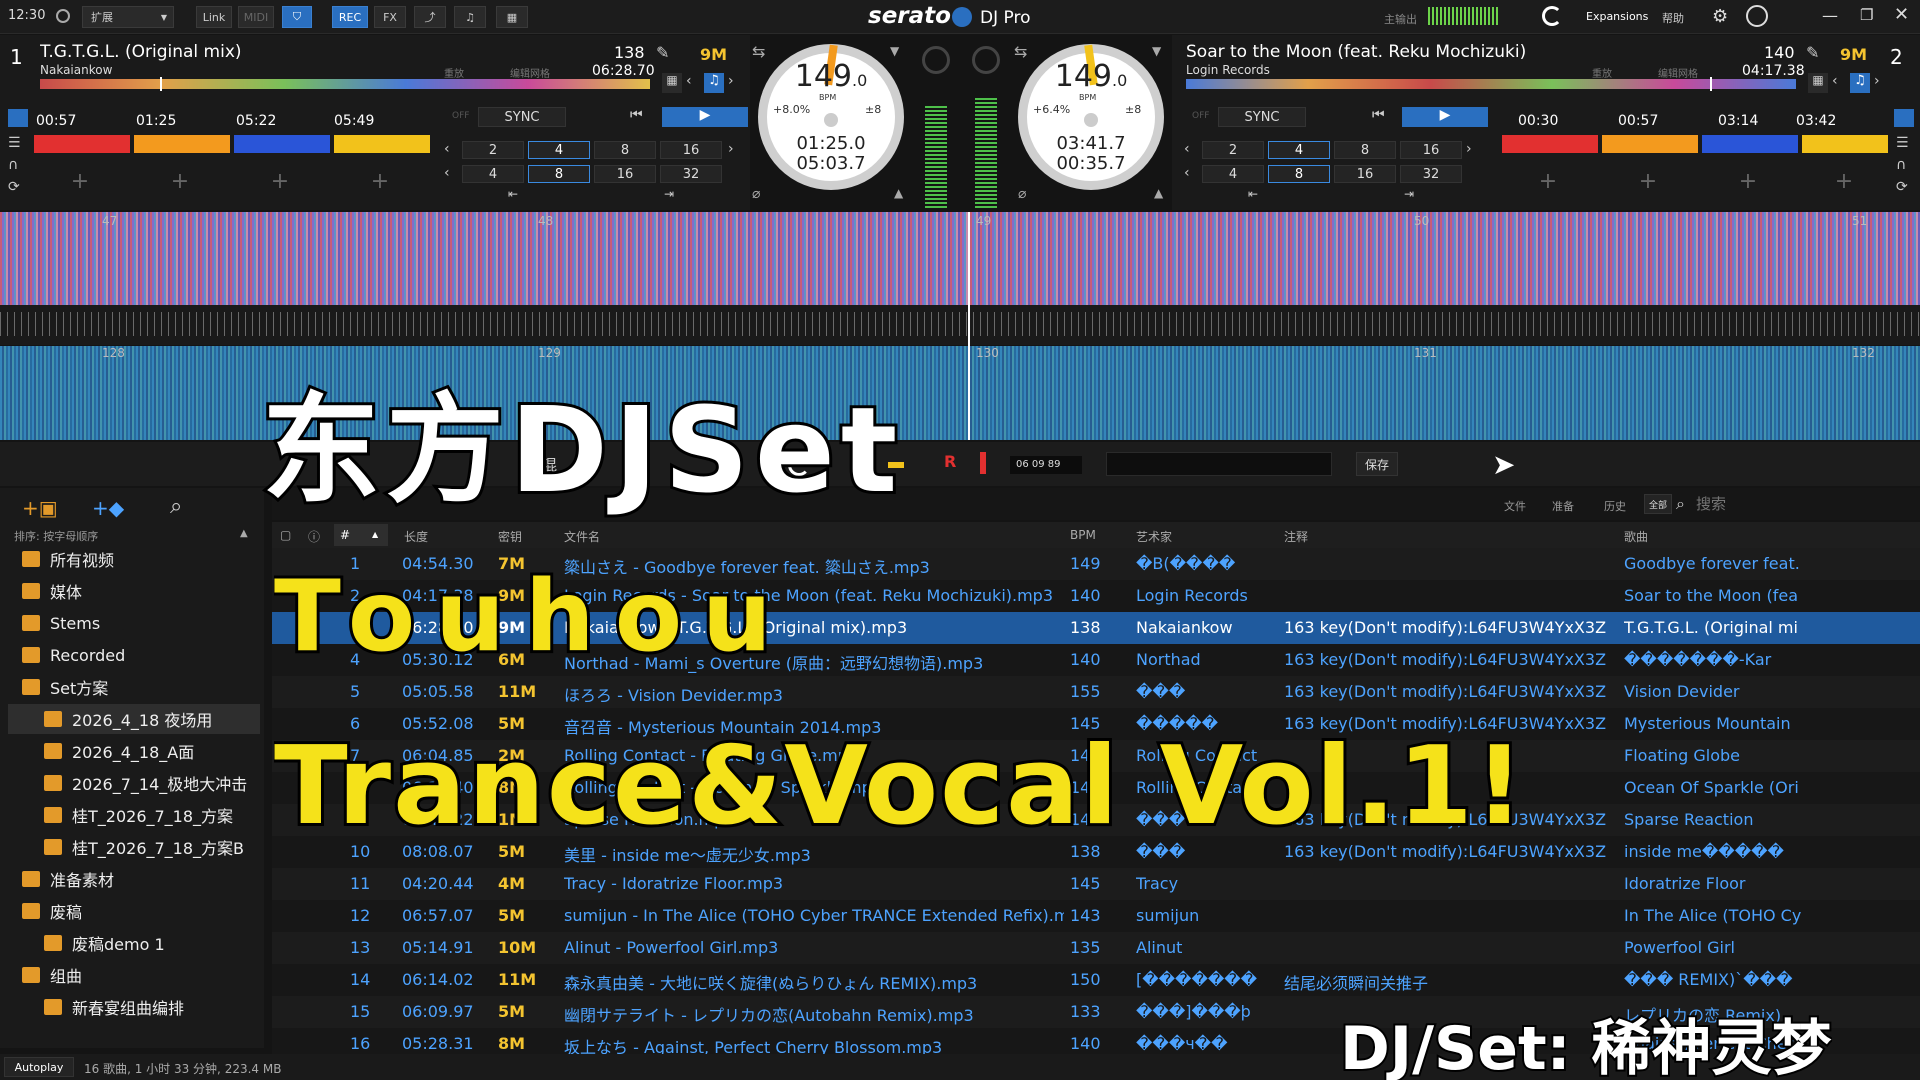 This screenshot has height=1080, width=1920. Describe the element at coordinates (1091, 117) in the screenshot. I see `deck-2-platter: 149.0 BPM +6.4% ±8 03:41.7 00:35.7` at that location.